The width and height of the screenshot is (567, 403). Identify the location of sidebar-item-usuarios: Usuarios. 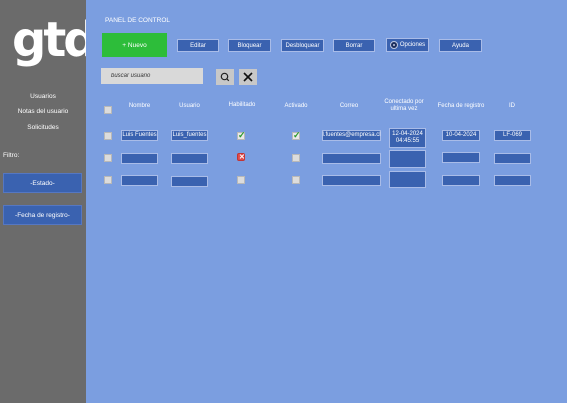
(43, 96).